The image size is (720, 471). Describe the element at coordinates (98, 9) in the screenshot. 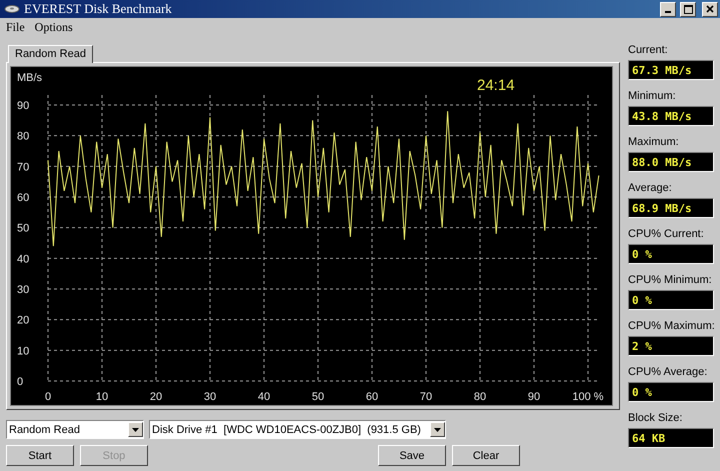

I see `window-title: EVEREST Disk Benchmark` at that location.